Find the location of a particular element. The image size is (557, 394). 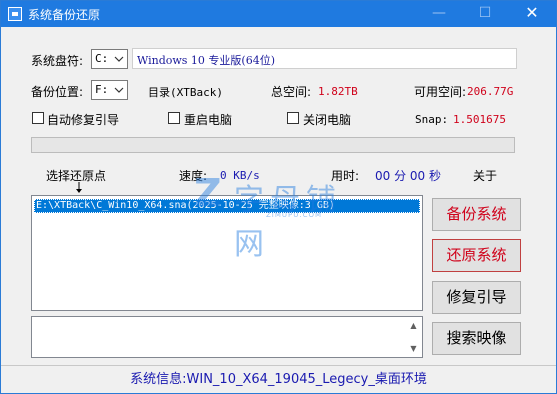

about-link: 关于 is located at coordinates (485, 175).